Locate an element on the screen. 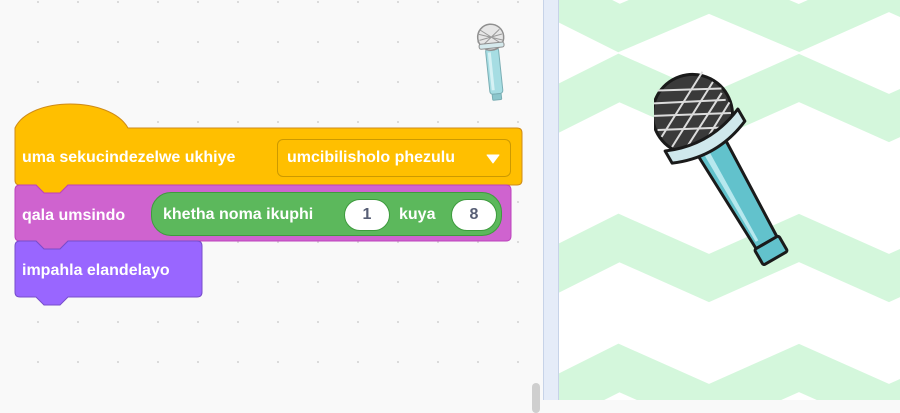 Image resolution: width=900 pixels, height=413 pixels. panel-divider is located at coordinates (551, 200).